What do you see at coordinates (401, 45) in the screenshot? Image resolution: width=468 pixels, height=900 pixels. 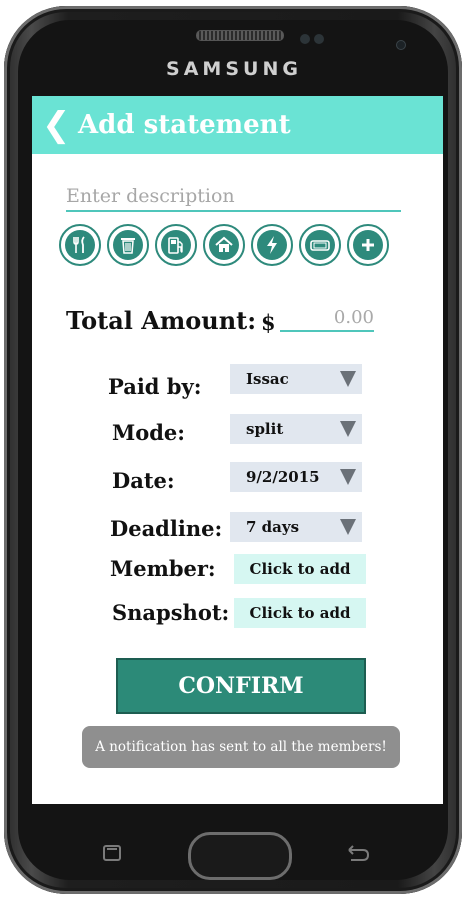 I see `front-camera` at bounding box center [401, 45].